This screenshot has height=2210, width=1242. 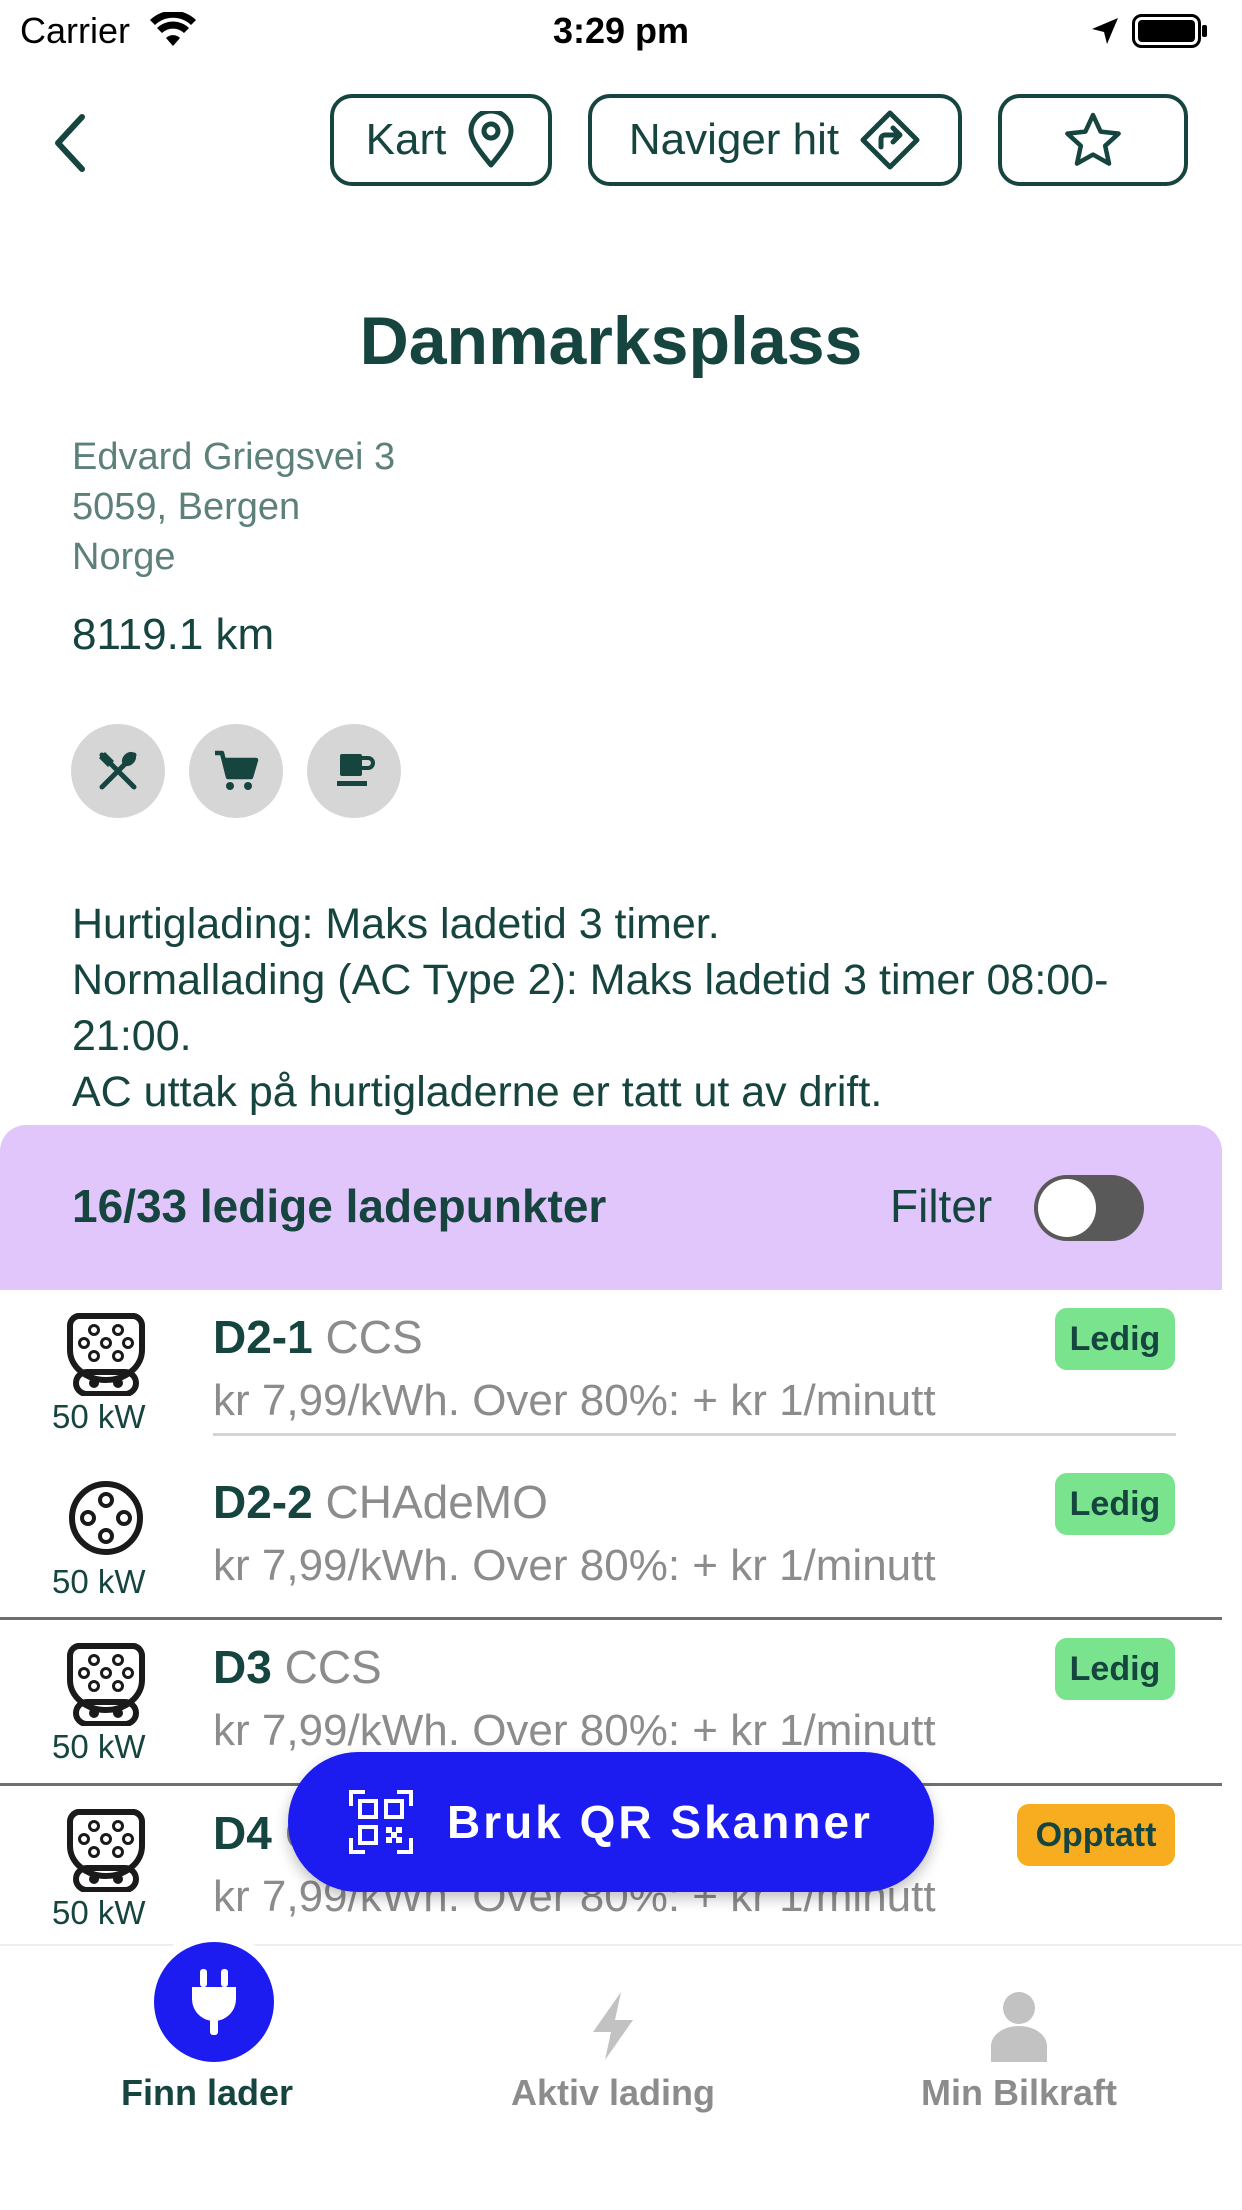 What do you see at coordinates (406, 139) in the screenshot?
I see `map-button-label: Kart` at bounding box center [406, 139].